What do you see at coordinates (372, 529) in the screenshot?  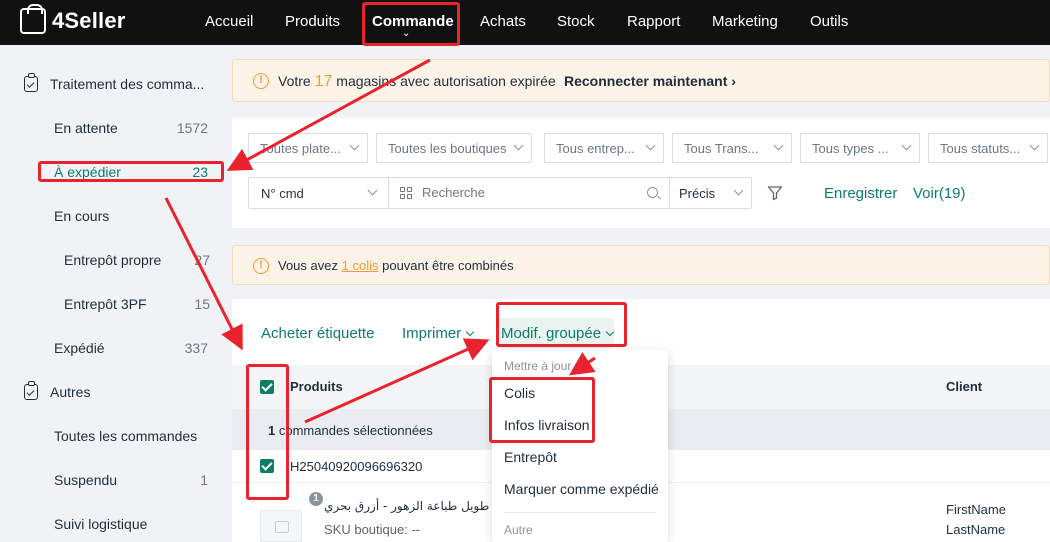 I see `product-sku: SKU boutique: --` at bounding box center [372, 529].